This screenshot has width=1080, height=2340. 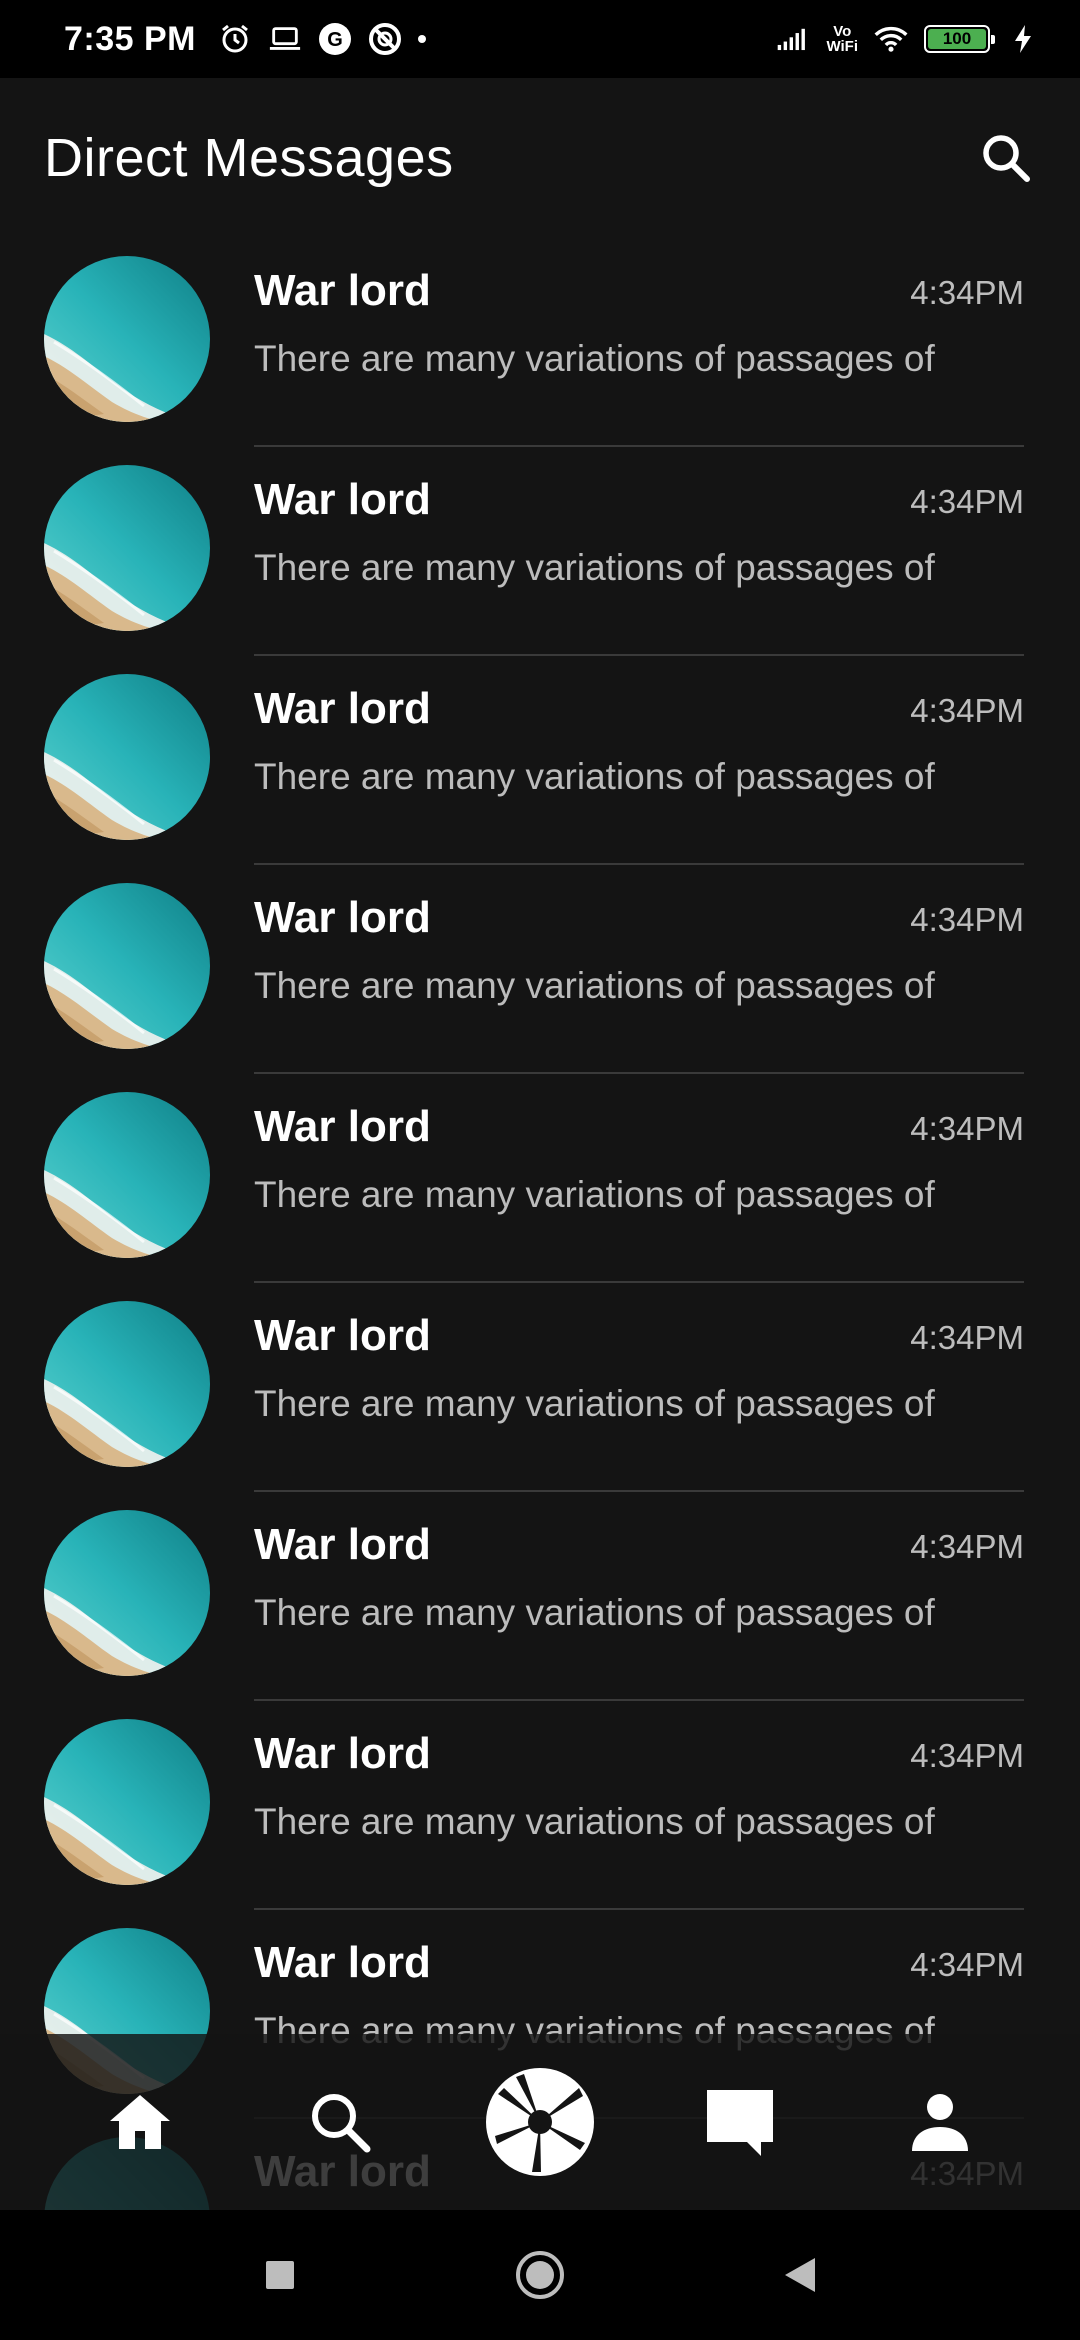 I want to click on camera-shutter-icon, so click(x=540, y=2122).